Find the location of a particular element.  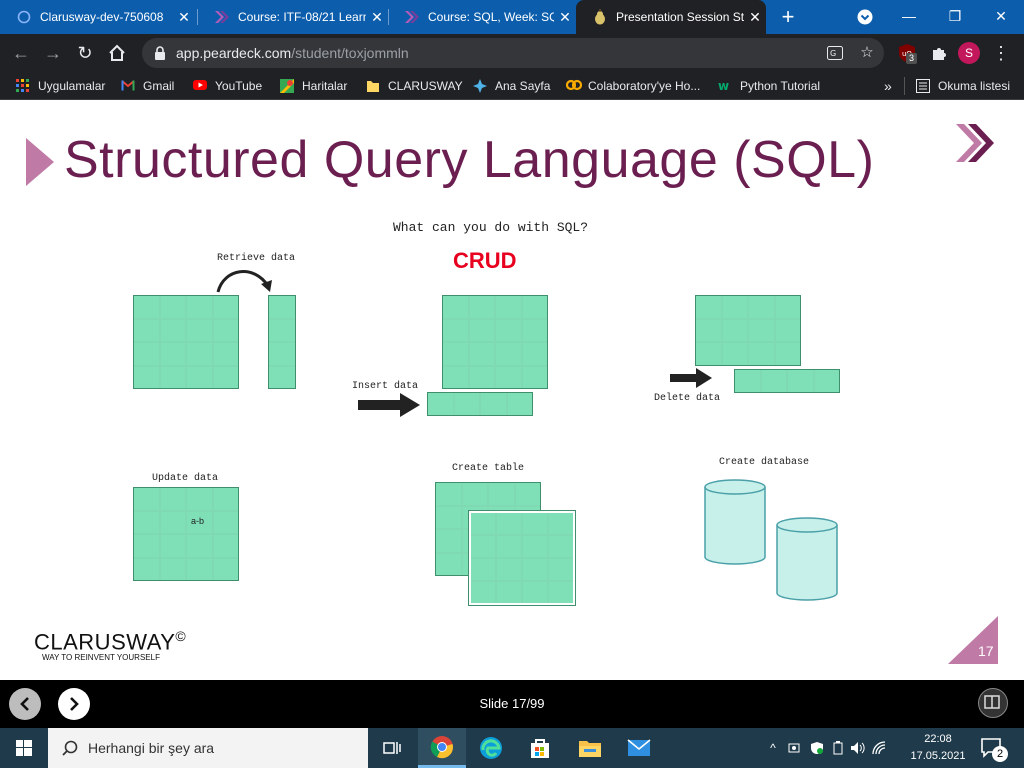

store-bag-icon is located at coordinates (540, 748).